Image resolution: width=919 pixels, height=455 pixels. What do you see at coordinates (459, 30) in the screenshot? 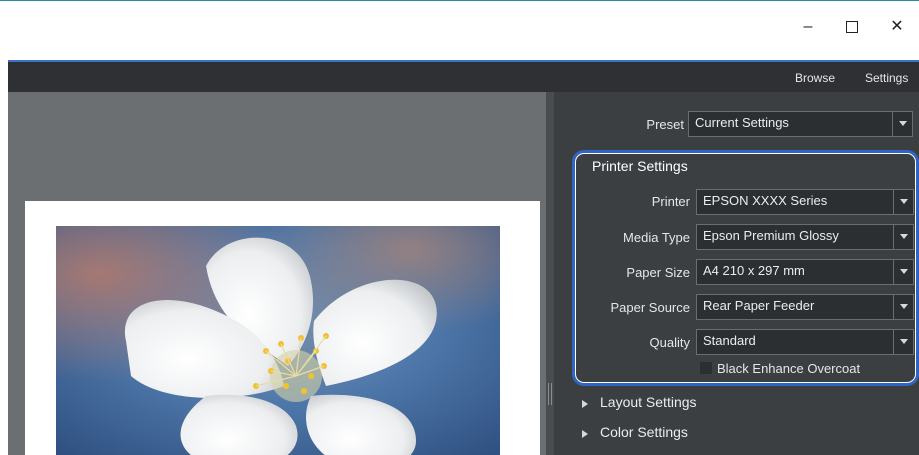
I see `window-titlebar: – ✕` at bounding box center [459, 30].